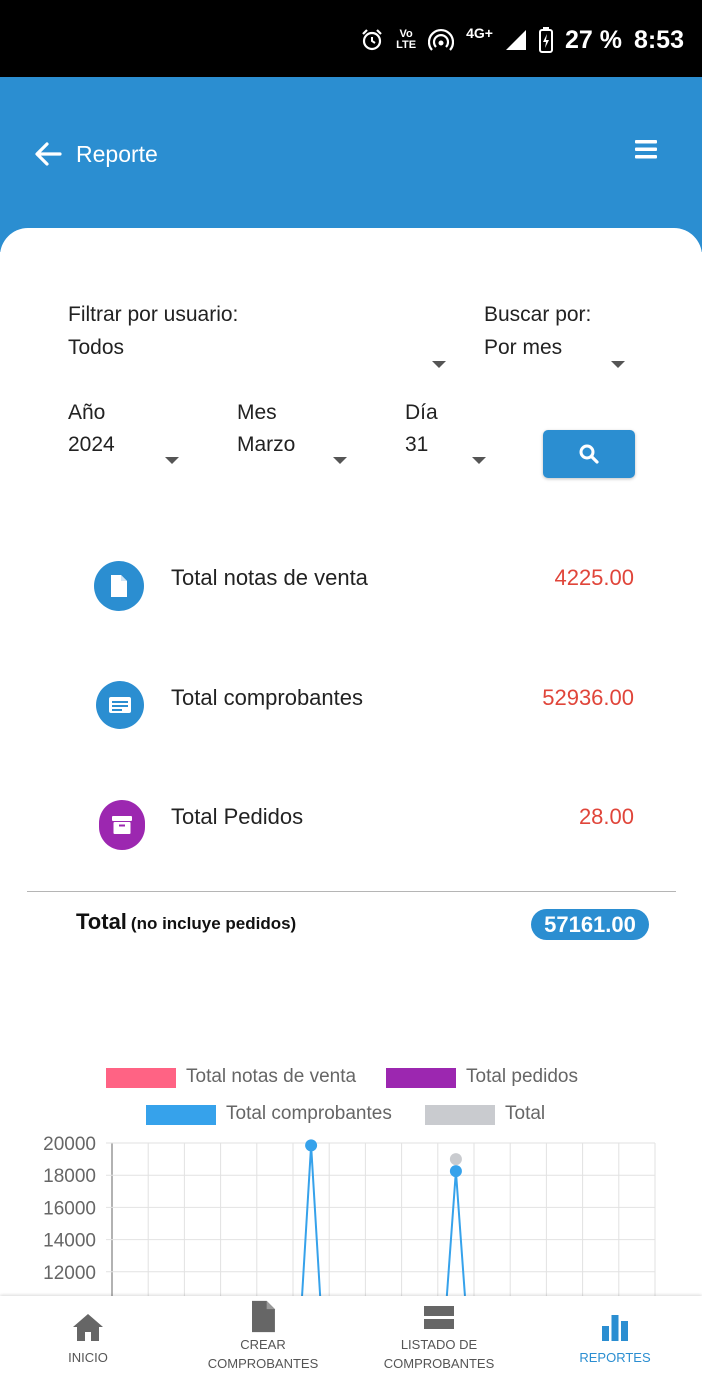  What do you see at coordinates (479, 33) in the screenshot?
I see `network-type: 4G+` at bounding box center [479, 33].